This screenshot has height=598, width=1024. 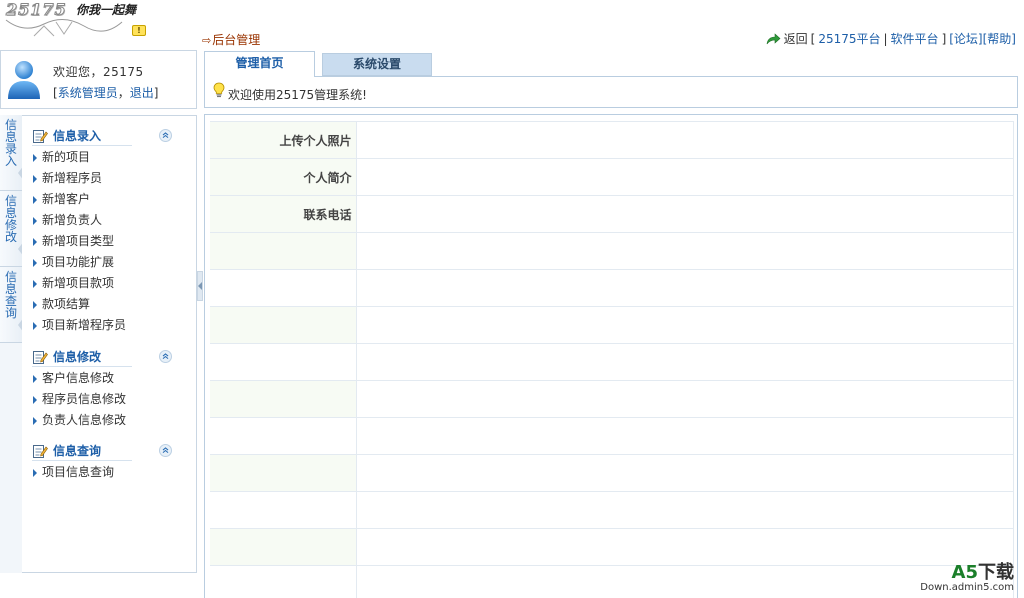 What do you see at coordinates (219, 90) in the screenshot?
I see `lightbulb-icon` at bounding box center [219, 90].